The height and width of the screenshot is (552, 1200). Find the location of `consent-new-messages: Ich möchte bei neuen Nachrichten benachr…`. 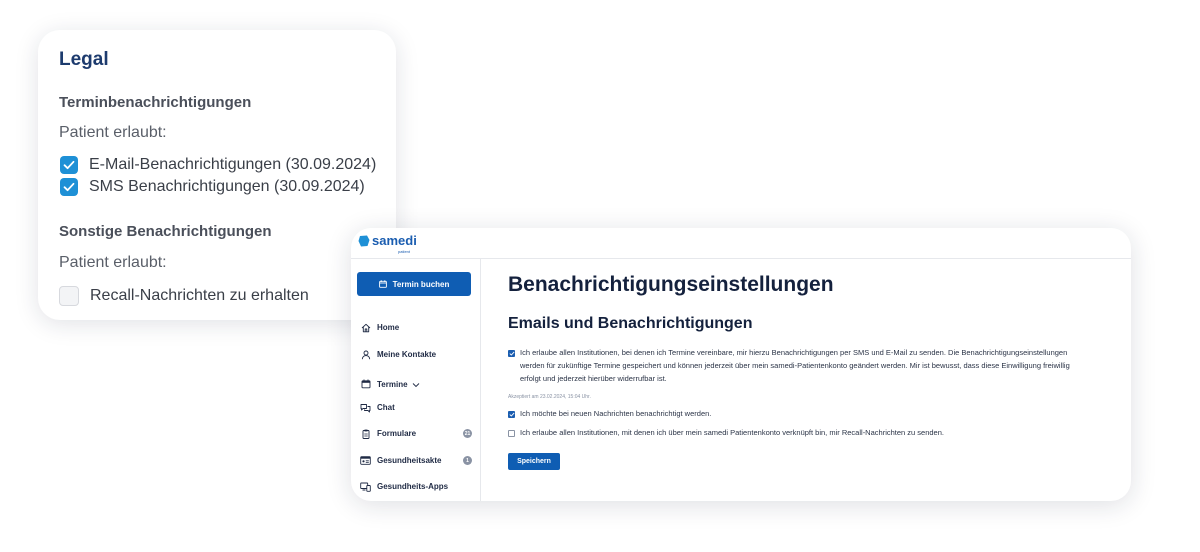

consent-new-messages: Ich möchte bei neuen Nachrichten benachr… is located at coordinates (794, 414).